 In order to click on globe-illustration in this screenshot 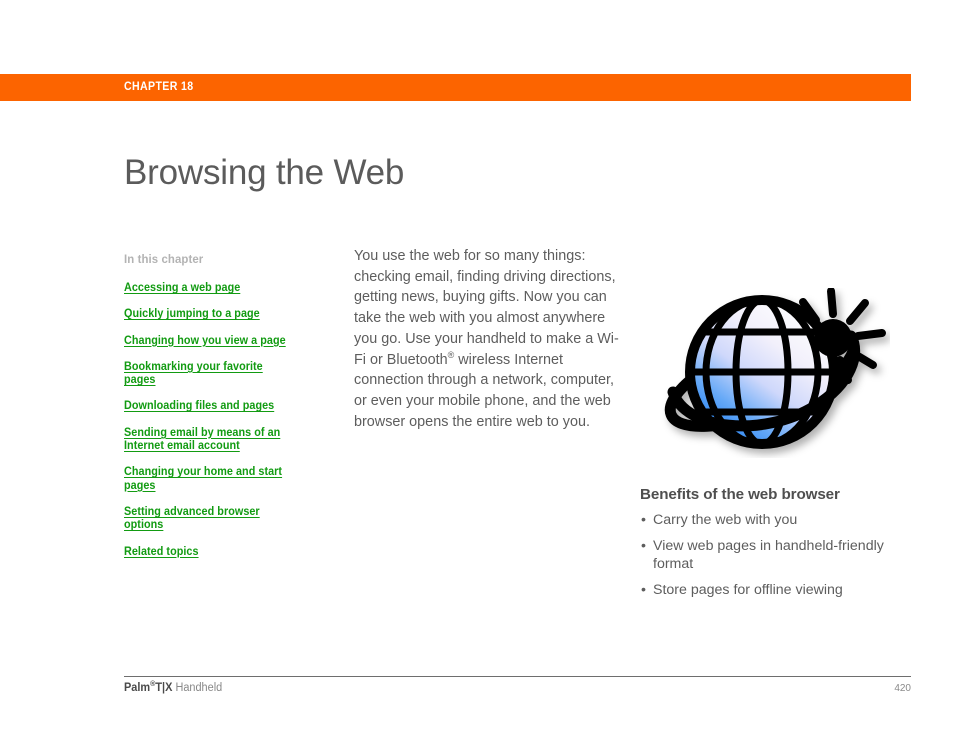, I will do `click(772, 373)`.